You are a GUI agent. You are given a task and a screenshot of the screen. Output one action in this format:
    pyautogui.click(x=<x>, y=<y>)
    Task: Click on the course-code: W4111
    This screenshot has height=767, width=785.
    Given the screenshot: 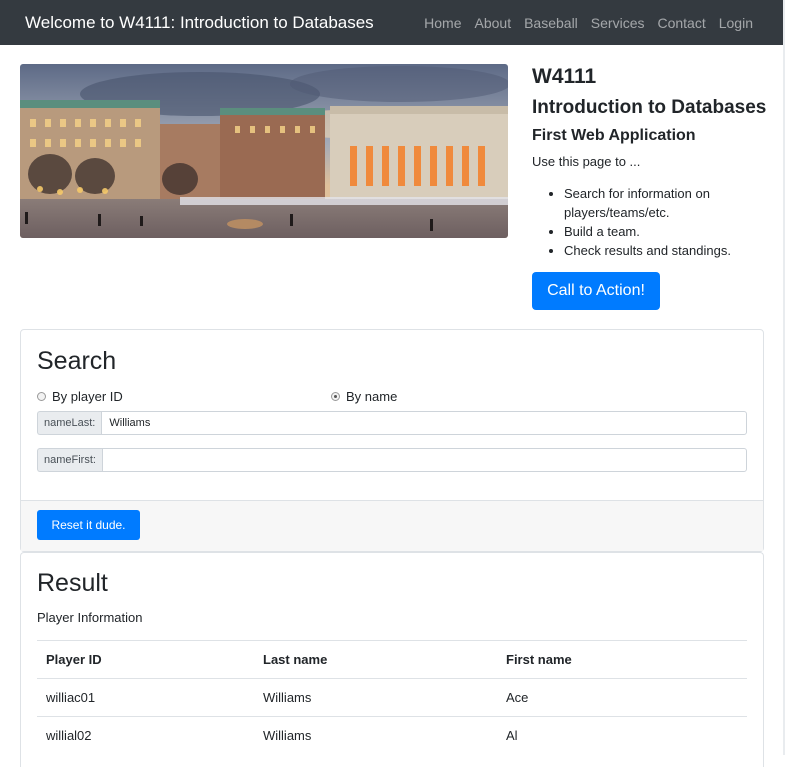 What is the action you would take?
    pyautogui.click(x=564, y=76)
    